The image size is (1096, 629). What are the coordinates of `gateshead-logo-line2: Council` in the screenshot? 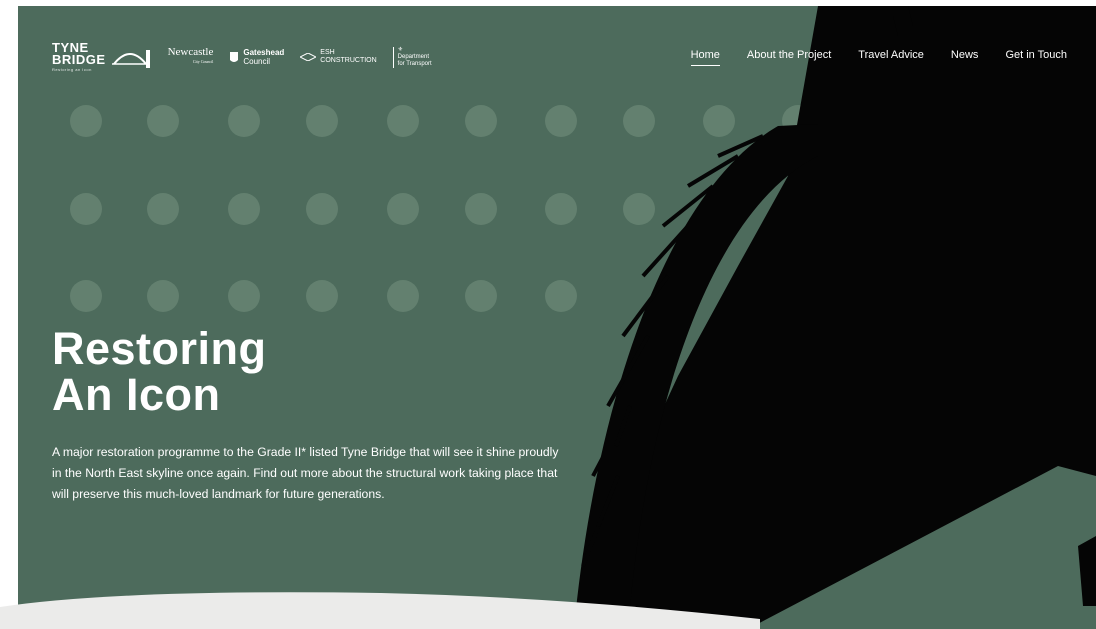 It's located at (257, 61).